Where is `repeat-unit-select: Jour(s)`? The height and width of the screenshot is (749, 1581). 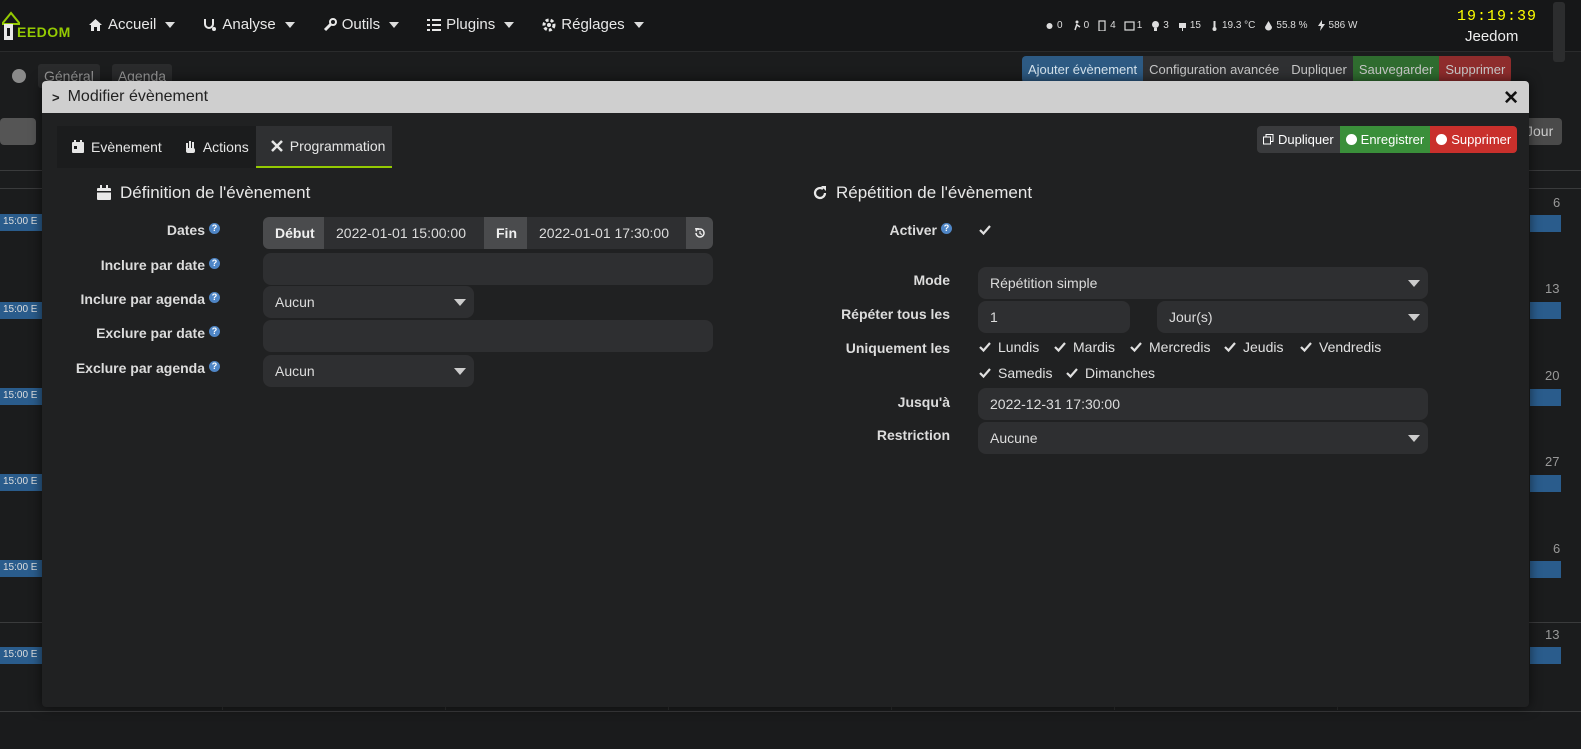 repeat-unit-select: Jour(s) is located at coordinates (1292, 317).